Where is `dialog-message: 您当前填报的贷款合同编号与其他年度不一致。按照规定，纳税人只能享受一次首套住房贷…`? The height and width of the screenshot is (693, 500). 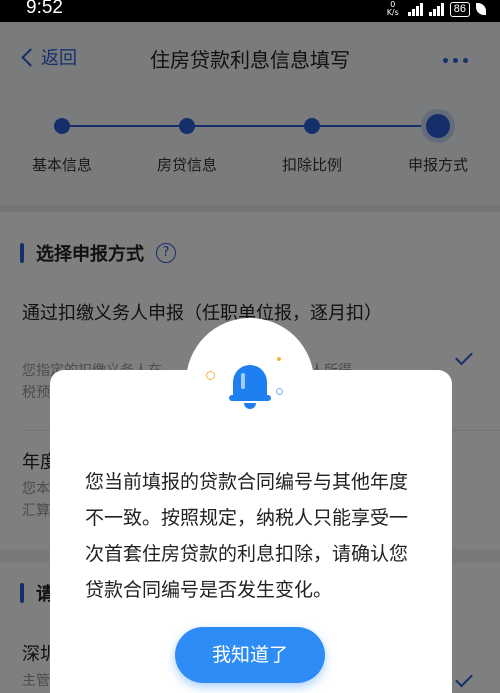 dialog-message: 您当前填报的贷款合同编号与其他年度不一致。按照规定，纳税人只能享受一次首套住房贷… is located at coordinates (247, 536).